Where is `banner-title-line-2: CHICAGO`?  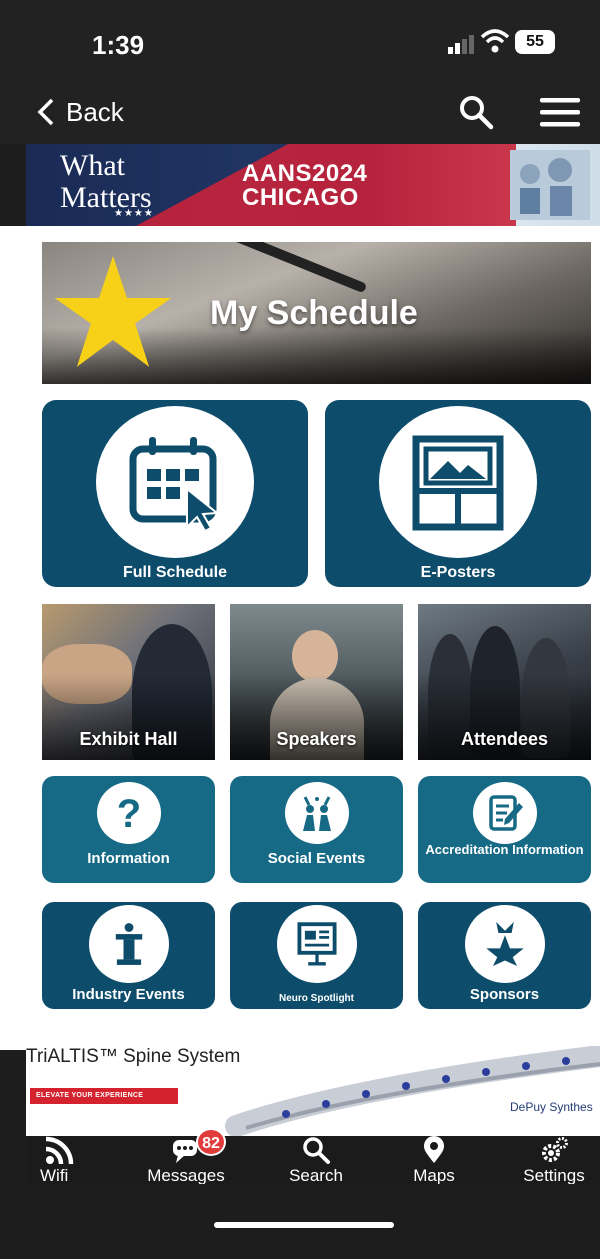
banner-title-line-2: CHICAGO is located at coordinates (300, 197).